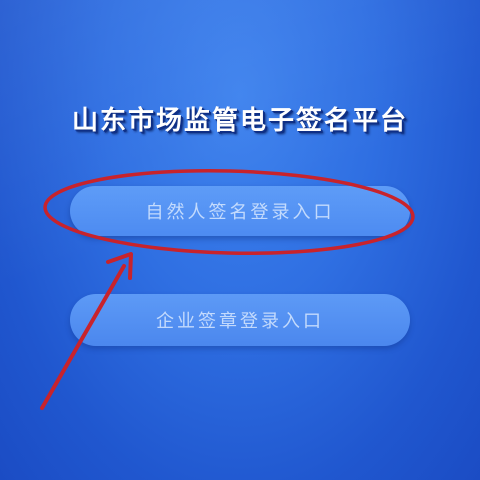  What do you see at coordinates (239, 121) in the screenshot?
I see `page-title: 山东市场监管电子签名平台` at bounding box center [239, 121].